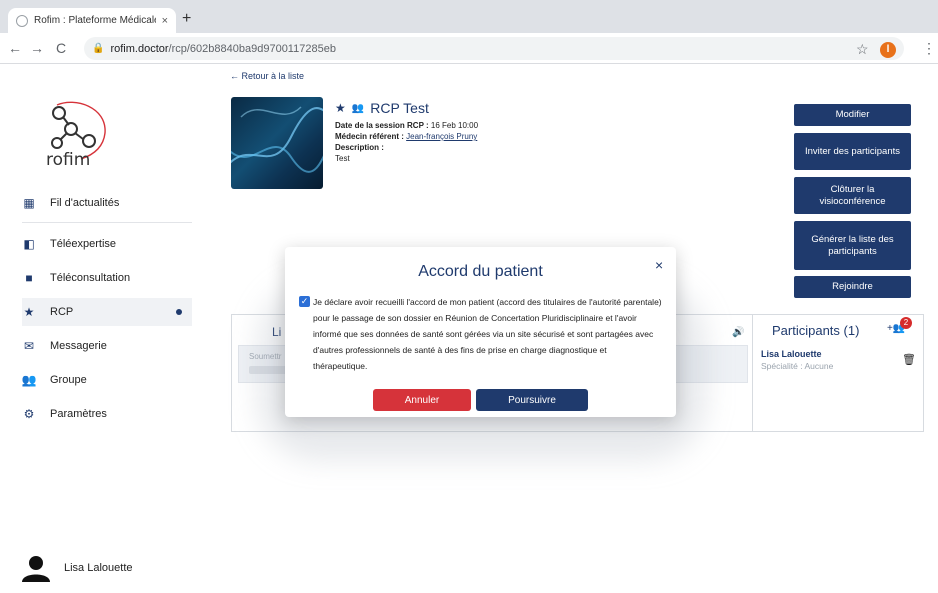 The image size is (938, 593). What do you see at coordinates (29, 414) in the screenshot?
I see `gear-icon: ⚙` at bounding box center [29, 414].